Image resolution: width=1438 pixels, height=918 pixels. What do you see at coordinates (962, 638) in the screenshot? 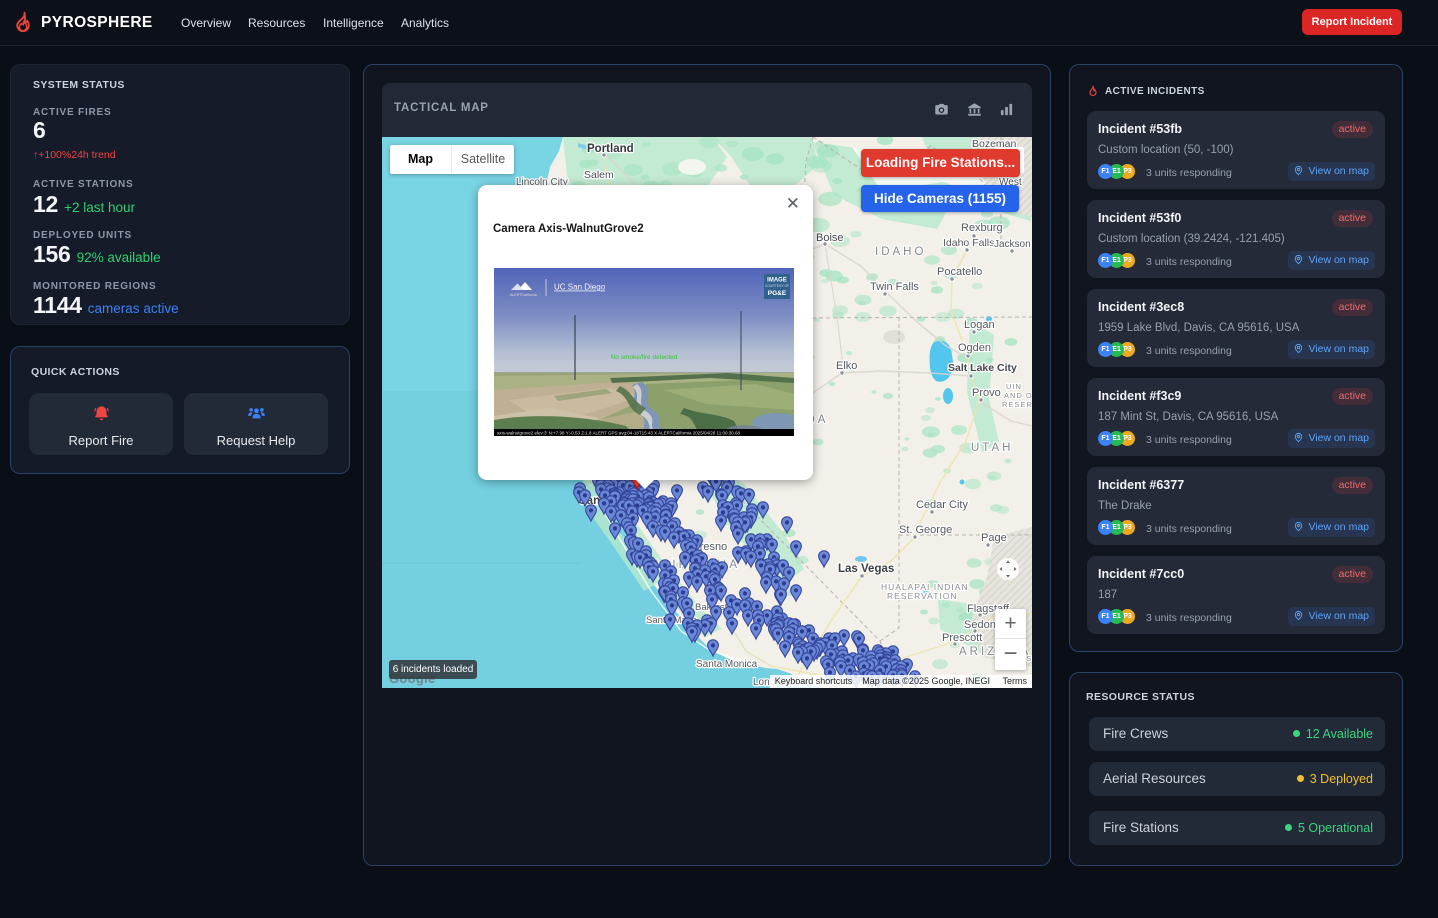
I see `svg-text: Prescott` at bounding box center [962, 638].